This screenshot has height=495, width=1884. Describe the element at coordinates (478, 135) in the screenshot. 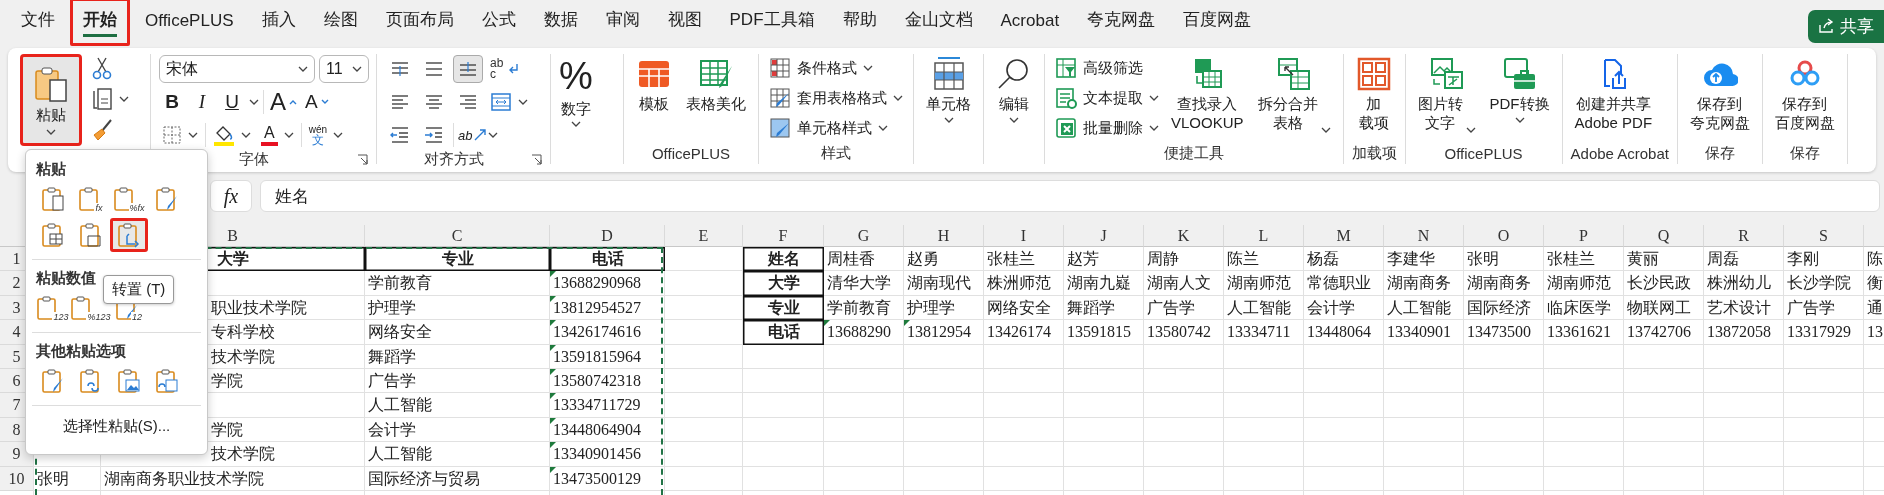

I see `orientation-button: ab` at that location.